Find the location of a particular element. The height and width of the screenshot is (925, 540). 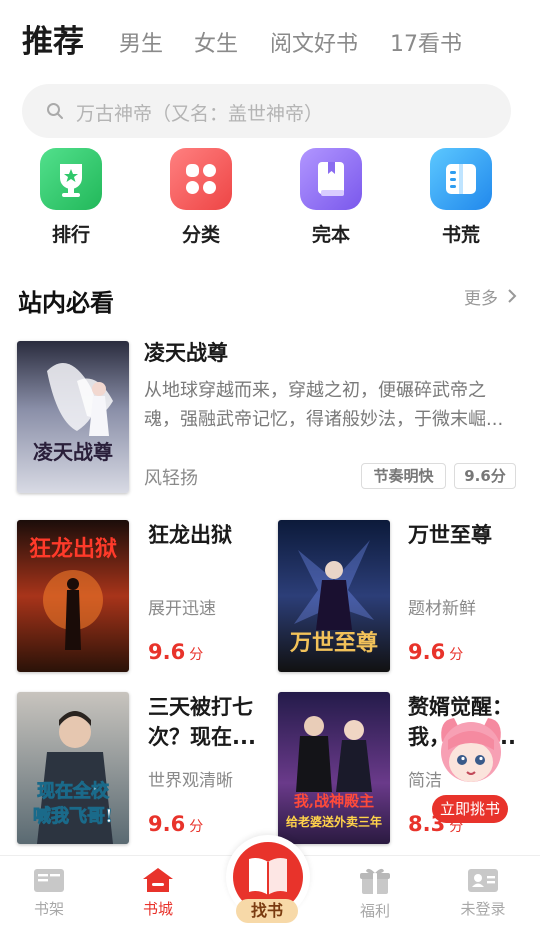

featured-book-cover: 凌天战尊 is located at coordinates (73, 417).